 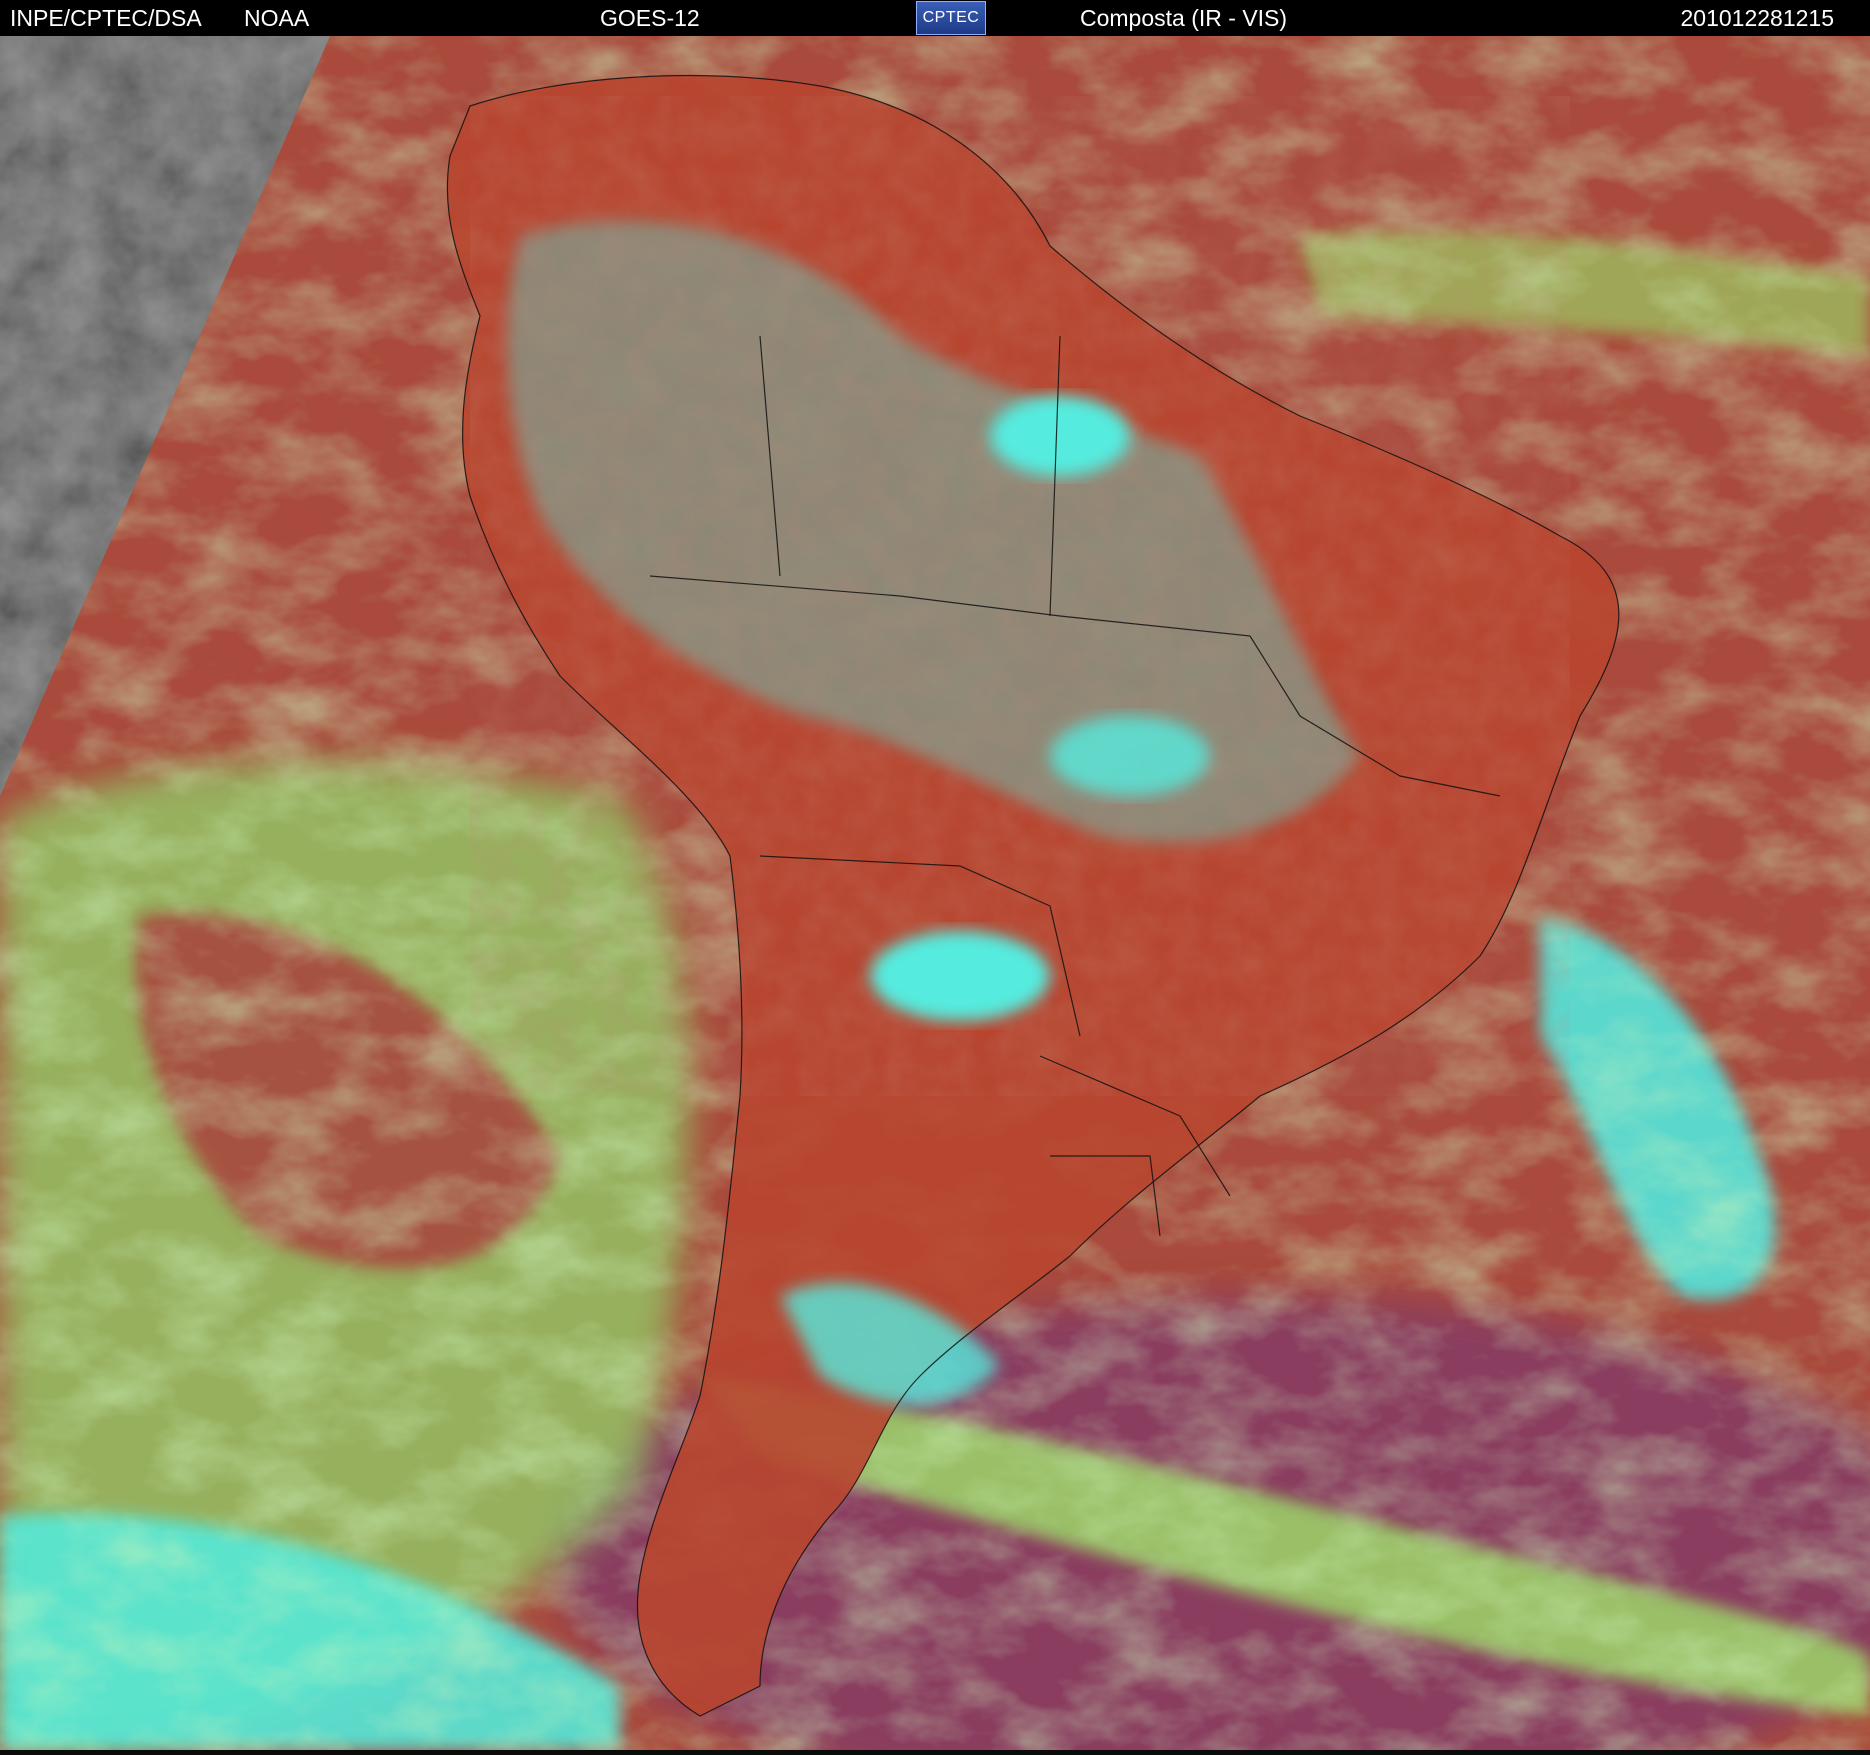 I want to click on organization-label: INPE/CPTEC/DSA, so click(x=106, y=18).